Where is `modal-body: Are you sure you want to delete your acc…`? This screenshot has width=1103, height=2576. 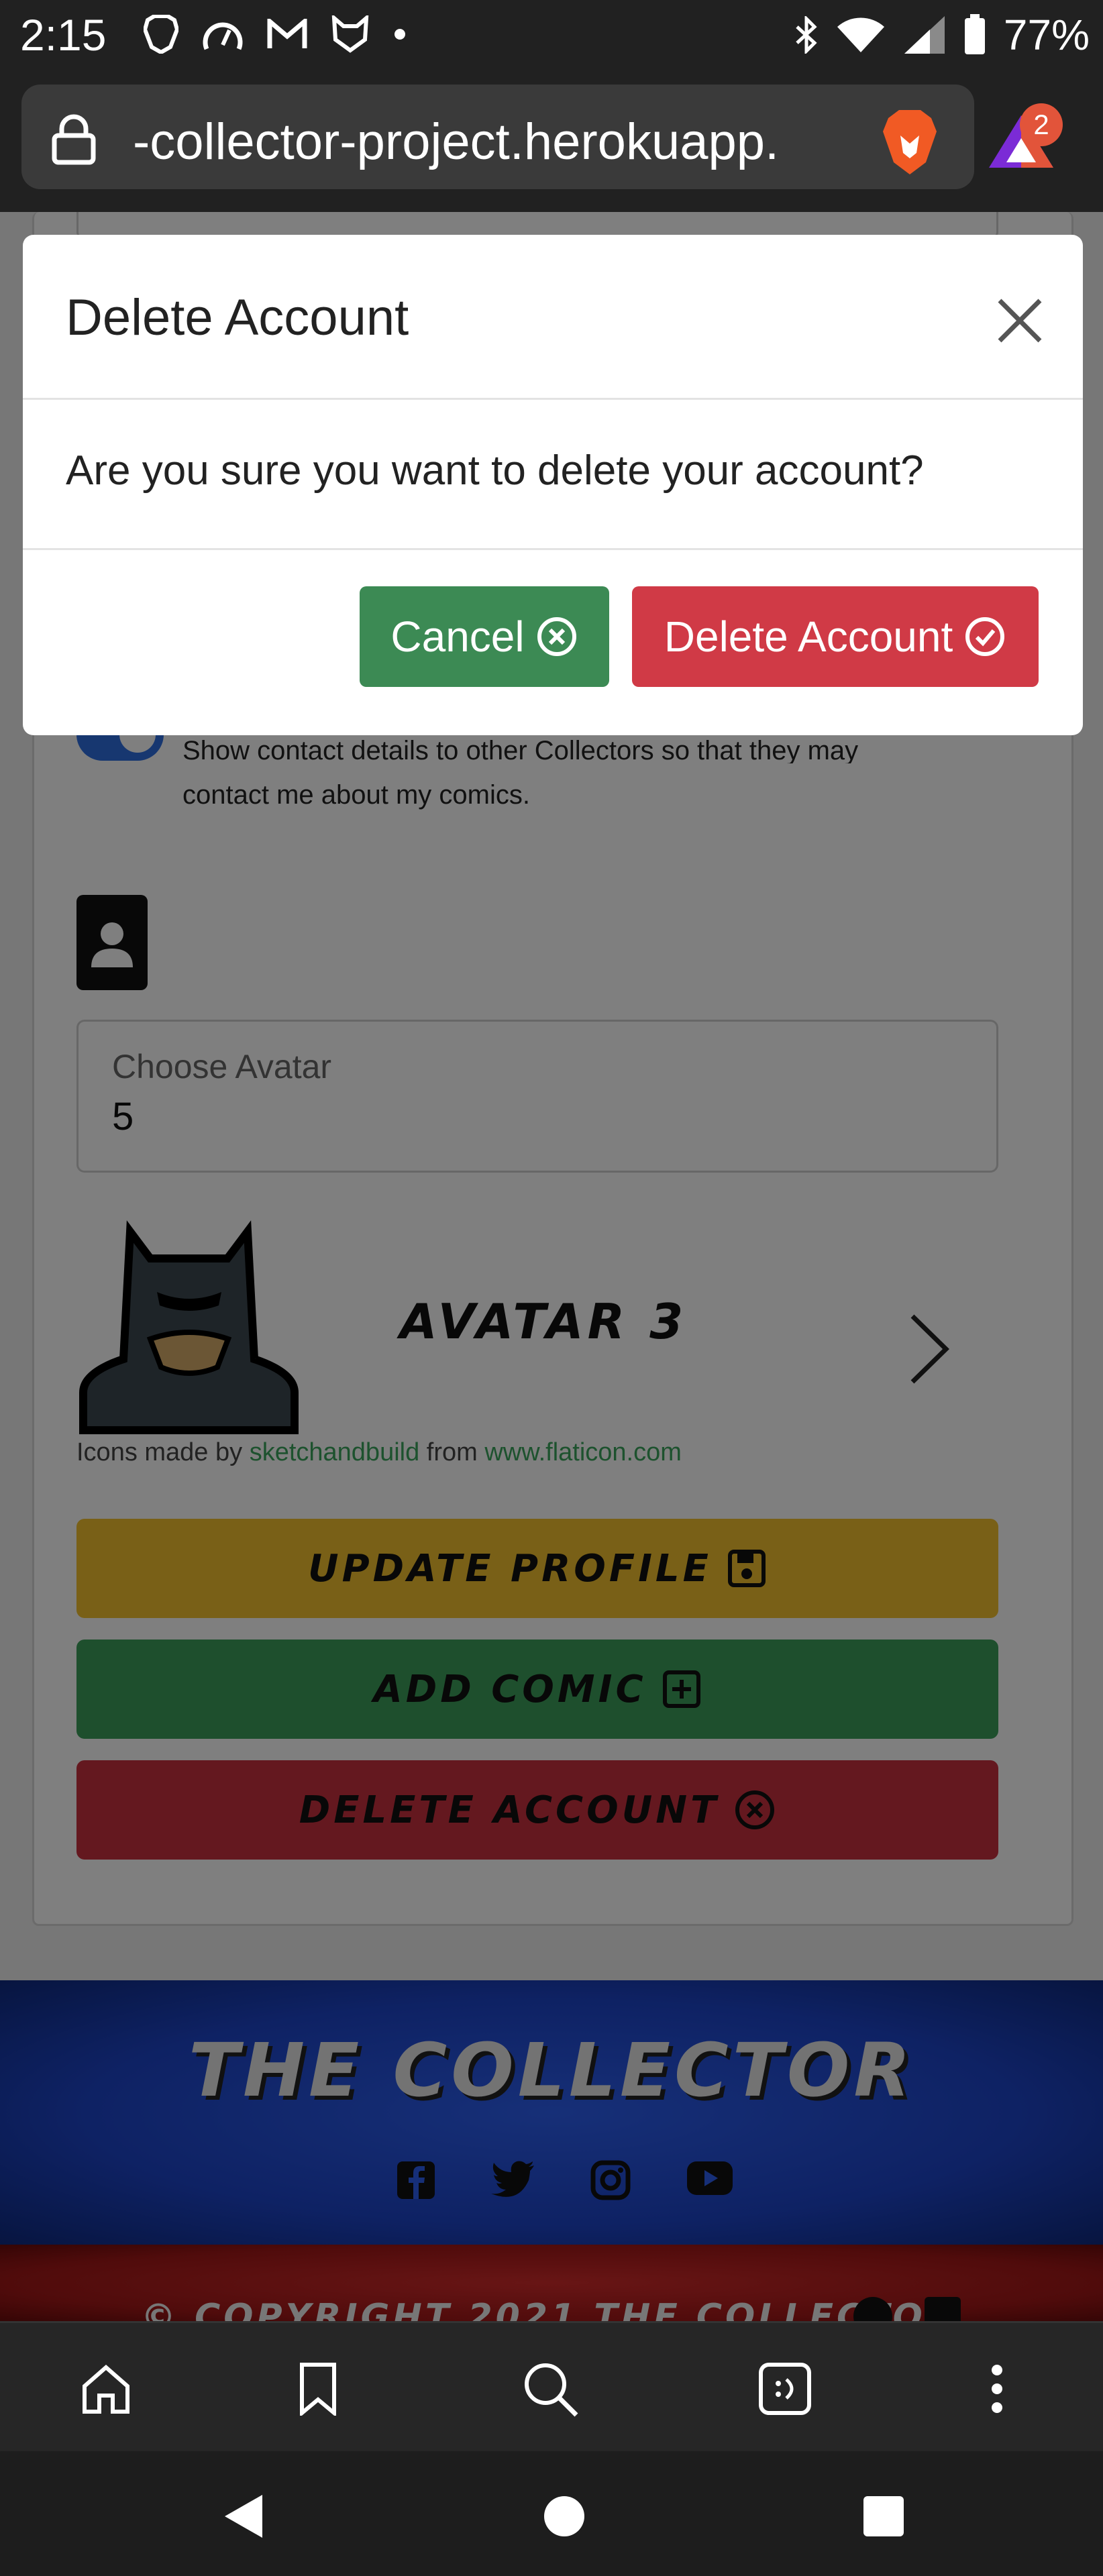 modal-body: Are you sure you want to delete your acc… is located at coordinates (553, 475).